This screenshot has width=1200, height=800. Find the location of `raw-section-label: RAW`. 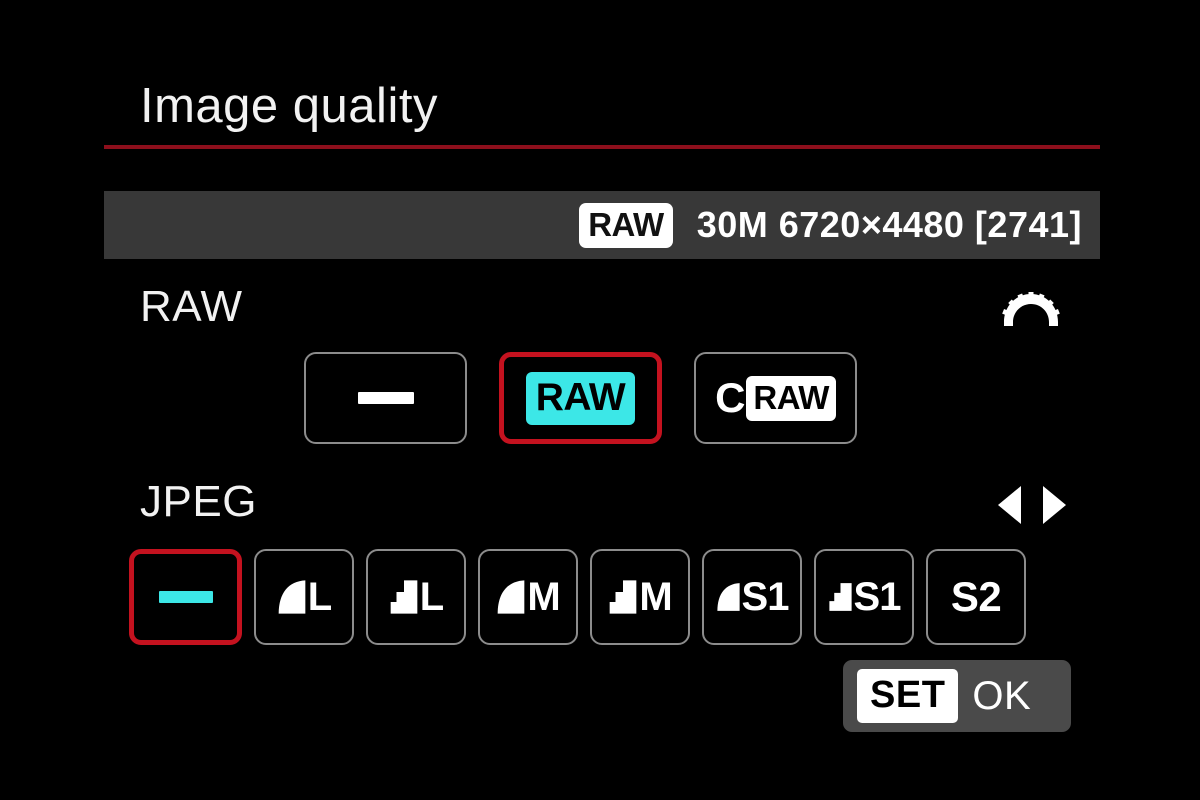

raw-section-label: RAW is located at coordinates (191, 306).